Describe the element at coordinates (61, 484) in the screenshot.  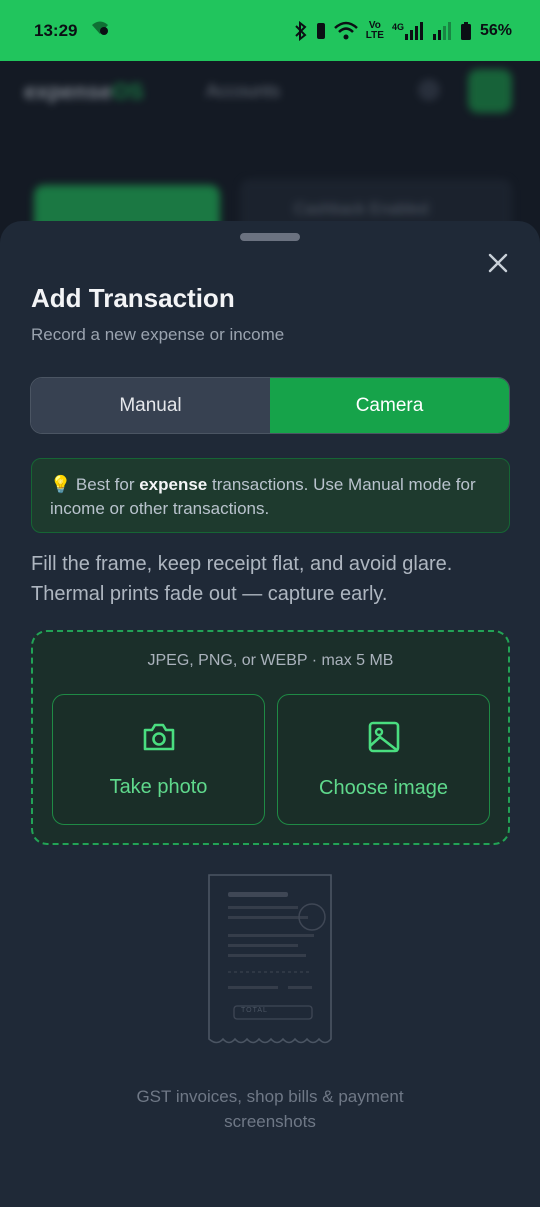
I see `lightbulb-icon: 💡` at that location.